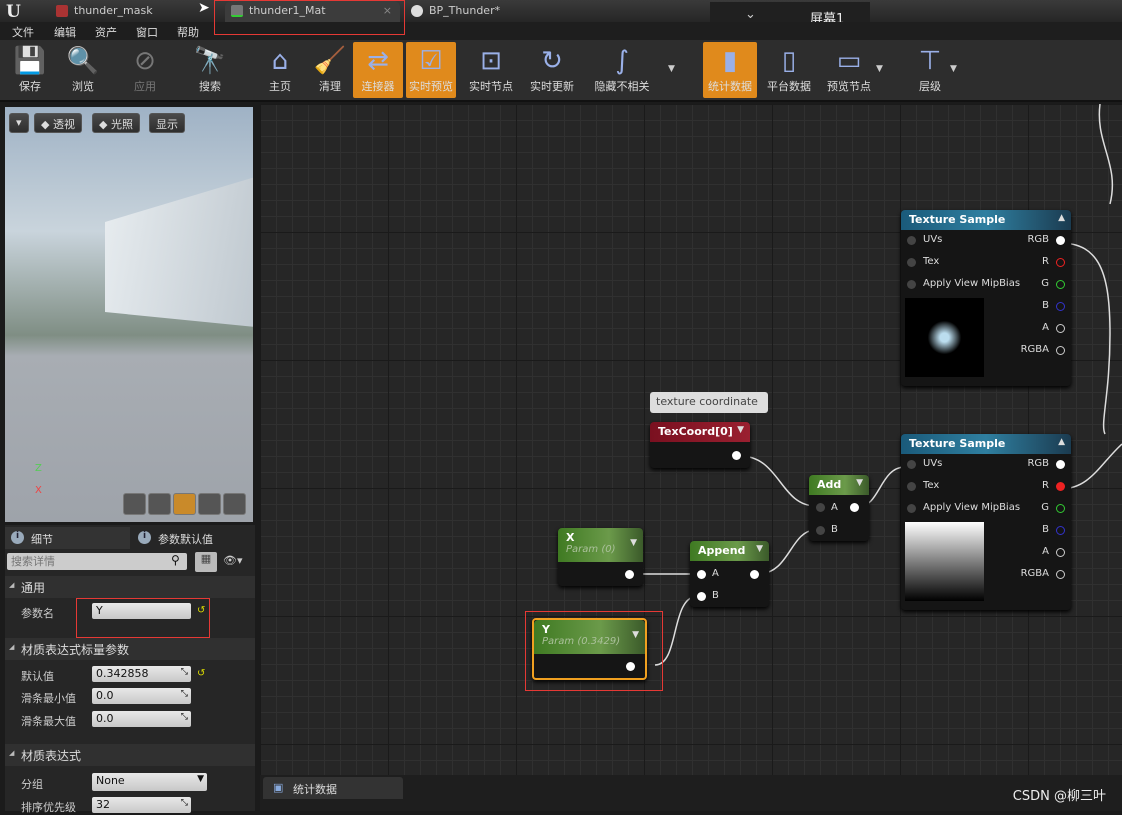 The height and width of the screenshot is (815, 1122). What do you see at coordinates (280, 70) in the screenshot?
I see `toolbar-home-button: ⌂ 主页` at bounding box center [280, 70].